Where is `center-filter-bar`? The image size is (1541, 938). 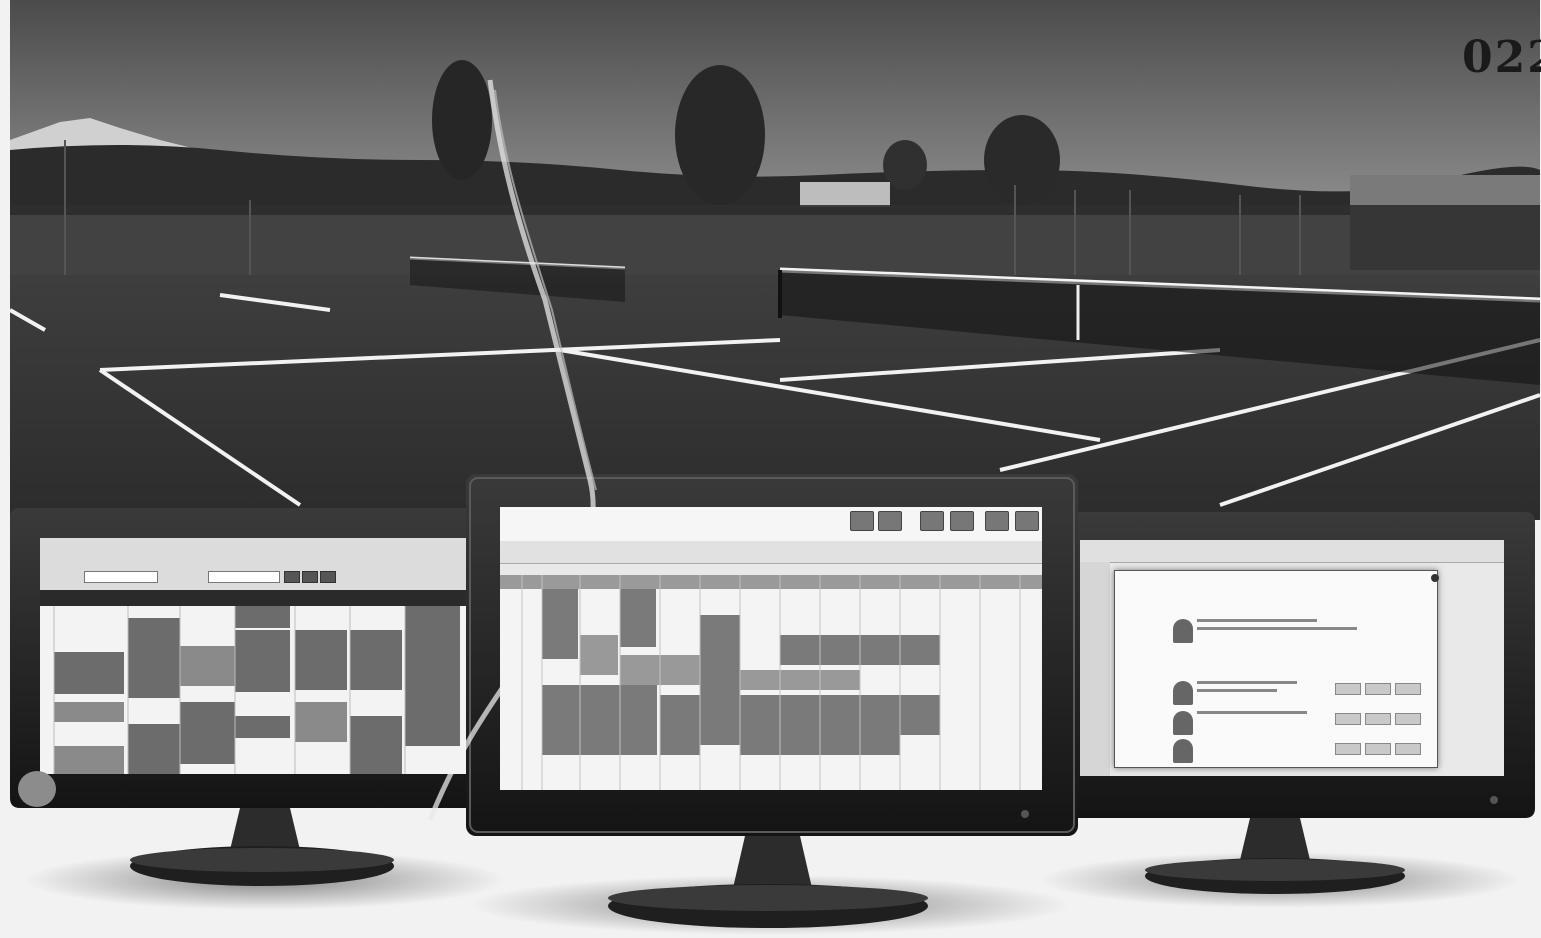 center-filter-bar is located at coordinates (771, 552).